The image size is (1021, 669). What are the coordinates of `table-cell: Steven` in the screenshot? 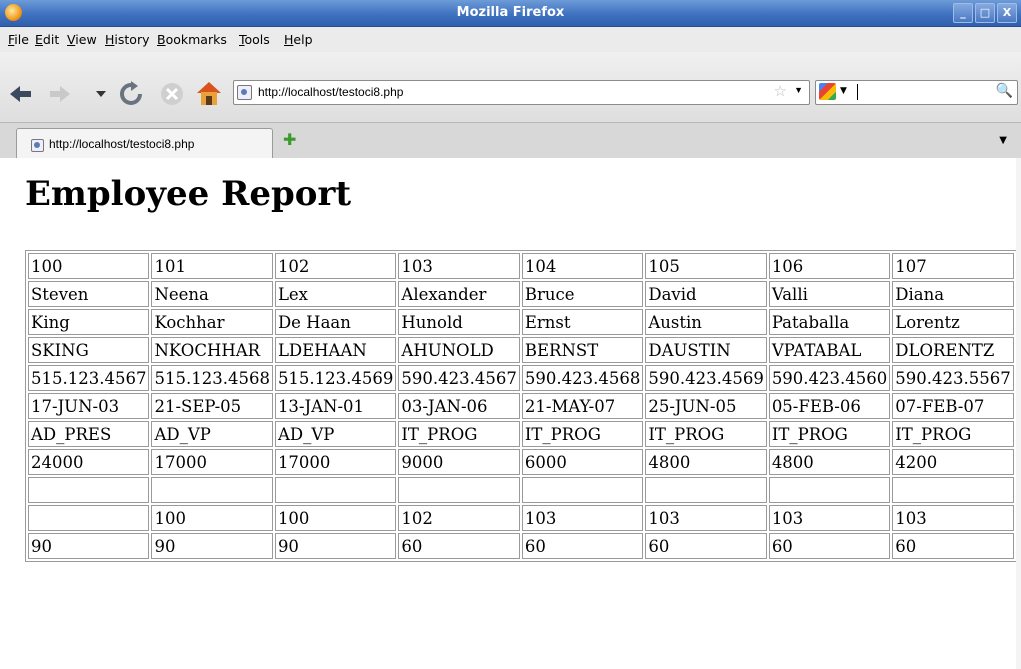 It's located at (89, 294).